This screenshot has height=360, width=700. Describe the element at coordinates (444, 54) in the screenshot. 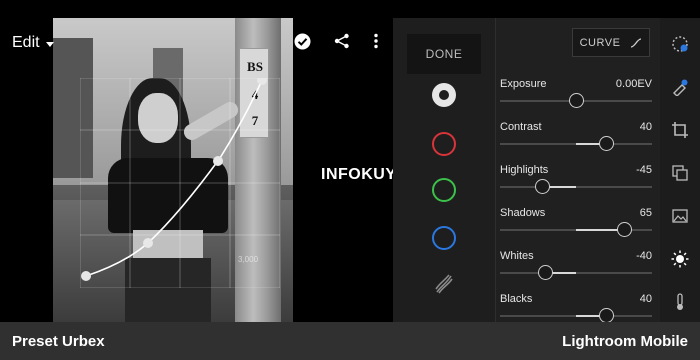

I see `done-button: DONE` at that location.